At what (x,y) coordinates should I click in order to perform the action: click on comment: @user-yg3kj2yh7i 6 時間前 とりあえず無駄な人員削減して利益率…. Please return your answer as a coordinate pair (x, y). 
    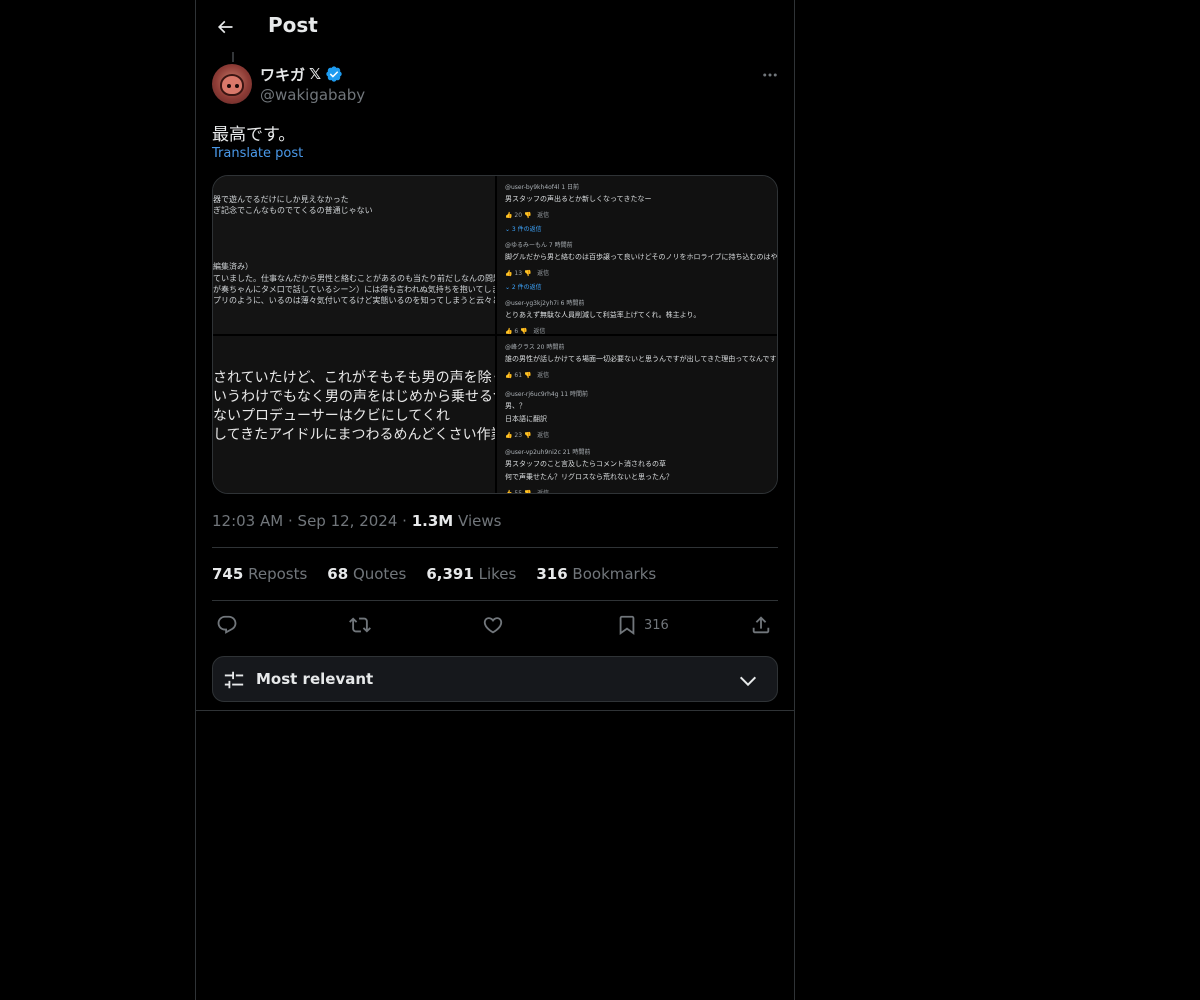
    Looking at the image, I should click on (641, 316).